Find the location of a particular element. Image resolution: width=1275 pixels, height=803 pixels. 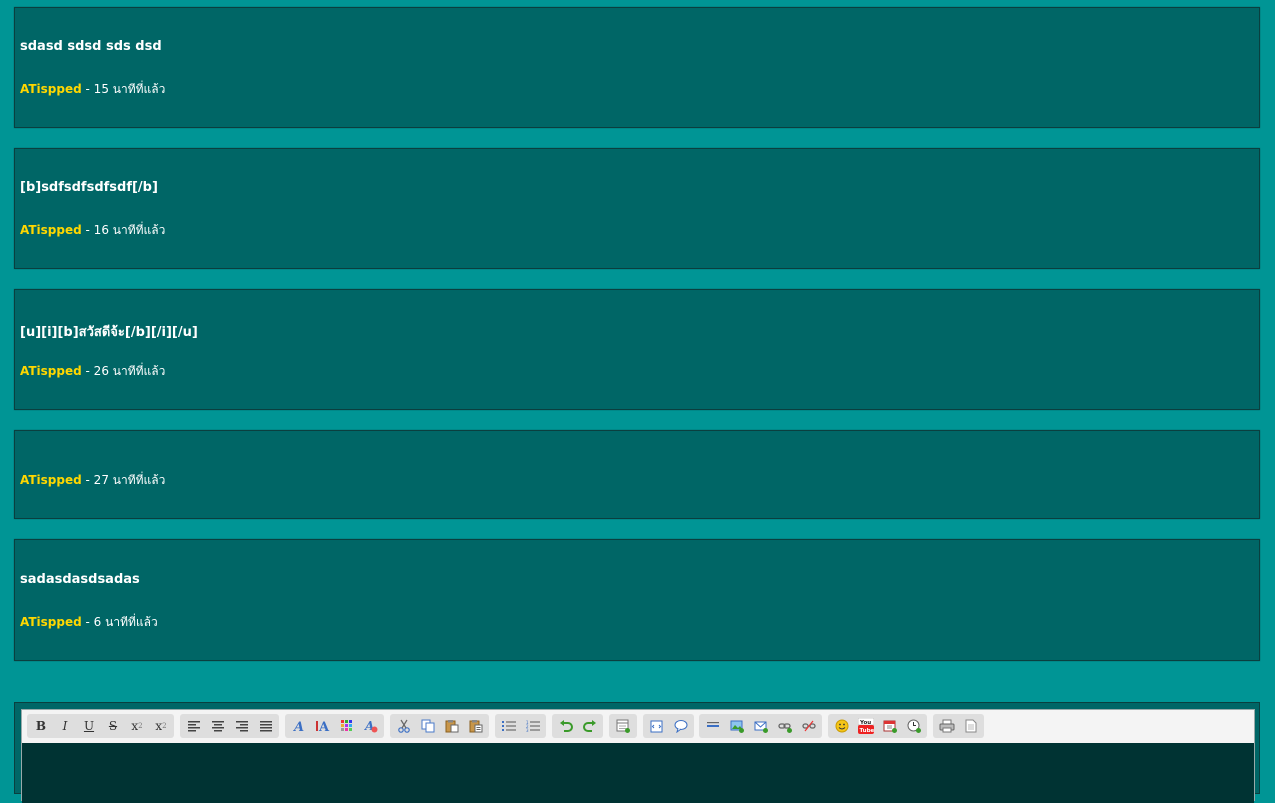

quote-icon is located at coordinates (681, 726).